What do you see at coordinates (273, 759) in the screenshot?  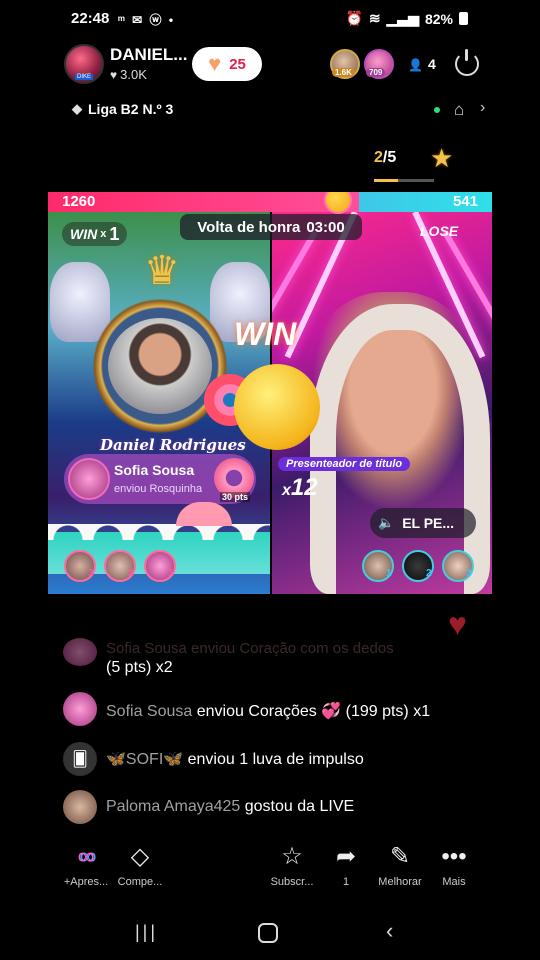 I see `comment-body: enviou 1 luva de impulso` at bounding box center [273, 759].